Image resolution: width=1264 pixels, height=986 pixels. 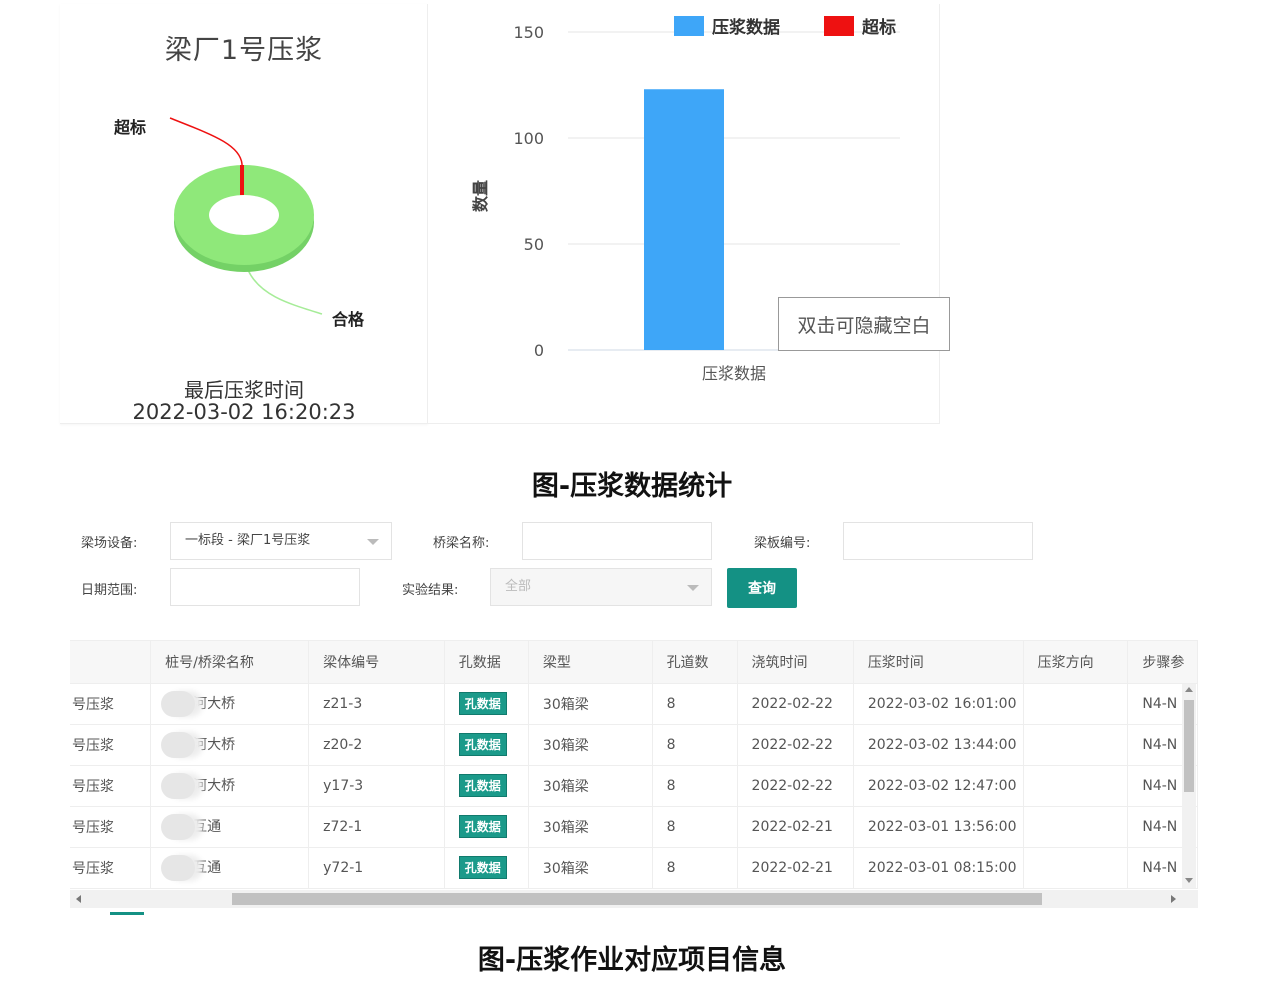 I want to click on cell-grout-time: 2022-03-01 08:15:00, so click(x=938, y=868).